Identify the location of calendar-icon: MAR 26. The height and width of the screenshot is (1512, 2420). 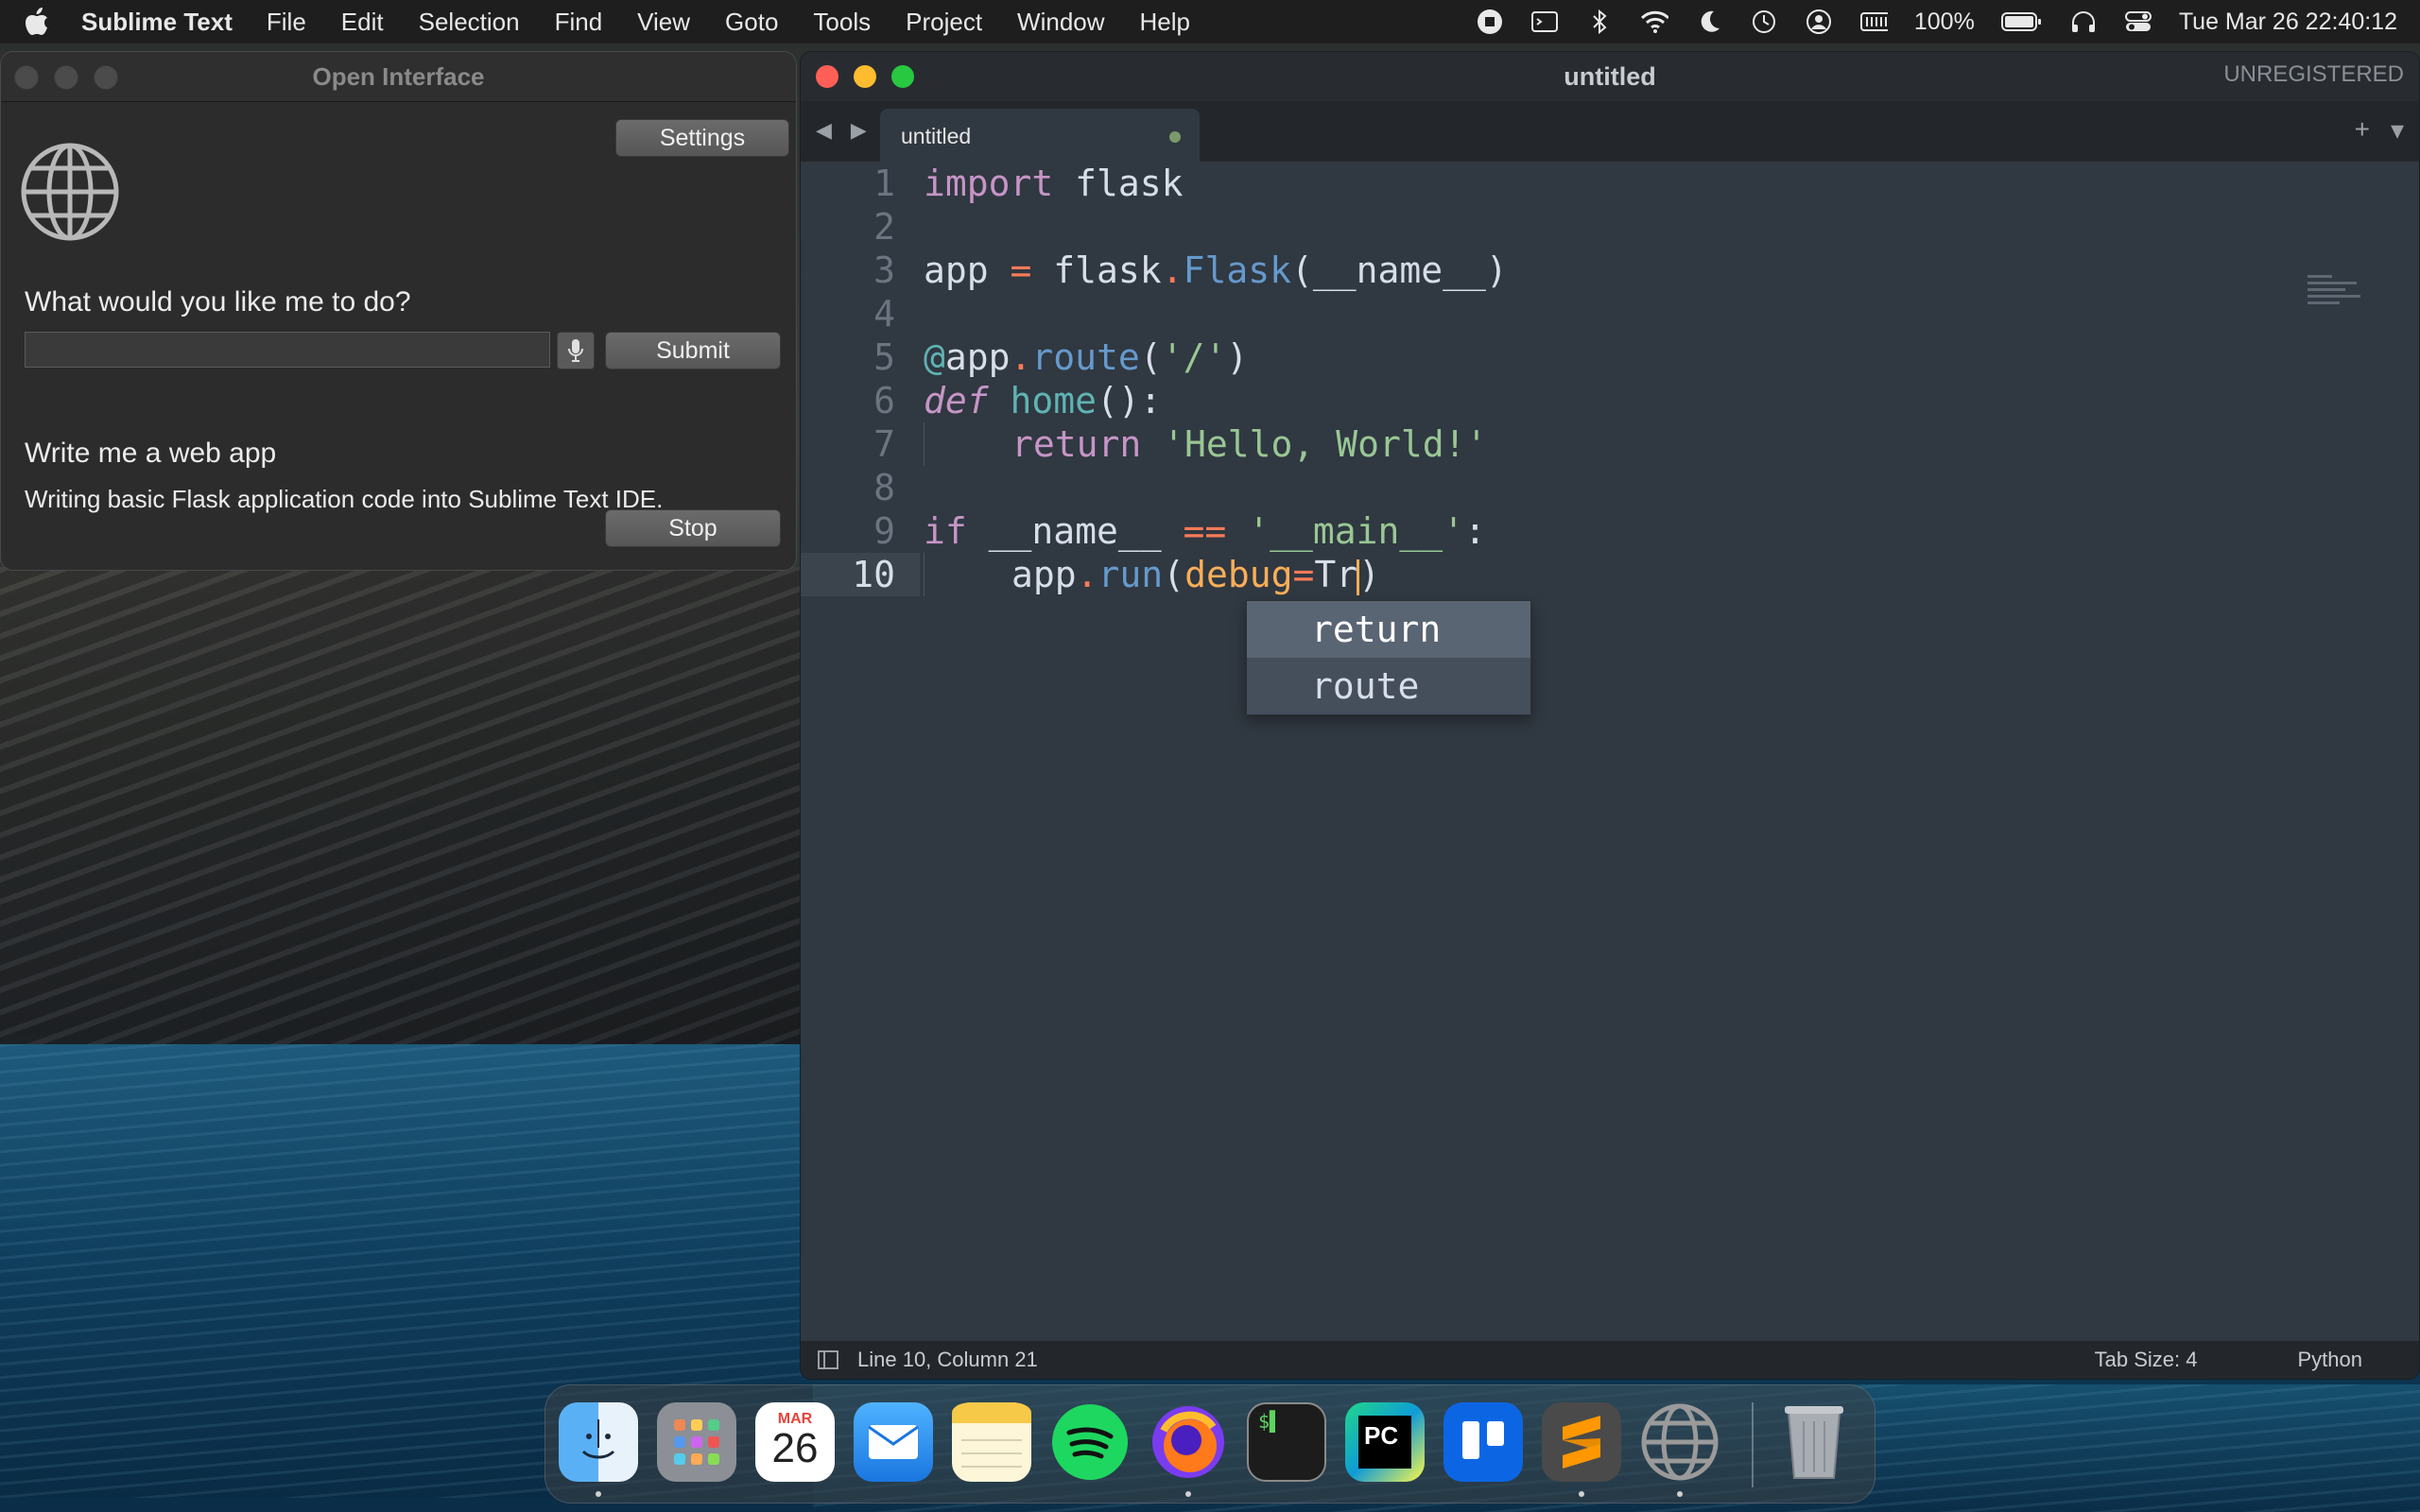
(795, 1442).